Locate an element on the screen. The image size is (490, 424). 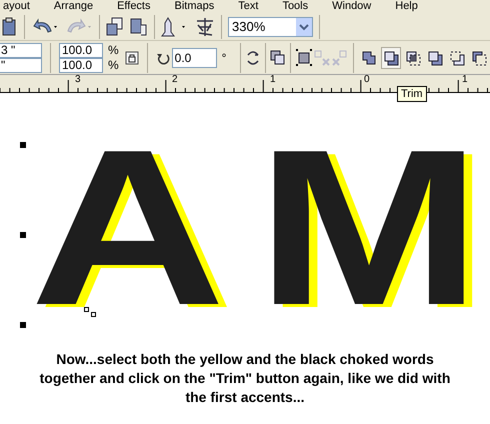
ruler-label: 3 is located at coordinates (78, 80).